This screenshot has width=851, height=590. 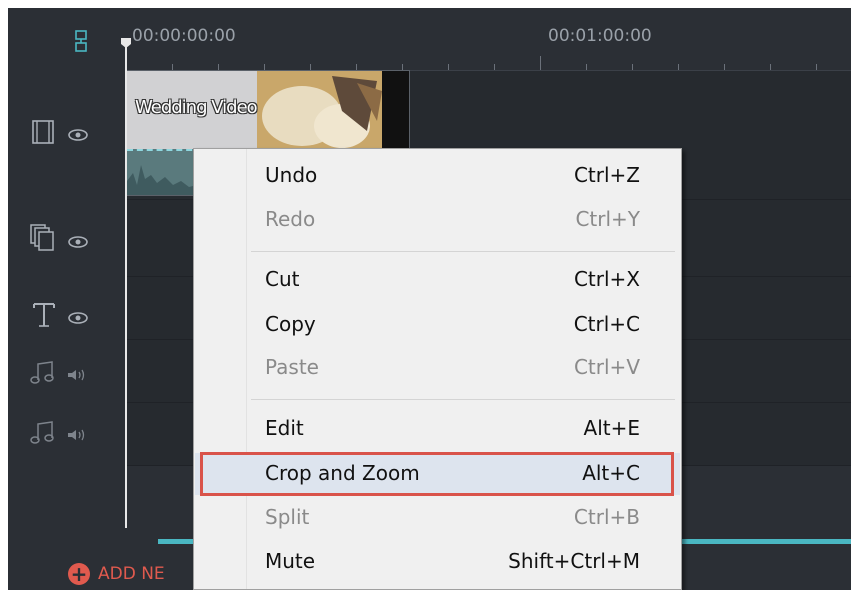 I want to click on menu-item-shortcut: Ctrl+X, so click(x=606, y=279).